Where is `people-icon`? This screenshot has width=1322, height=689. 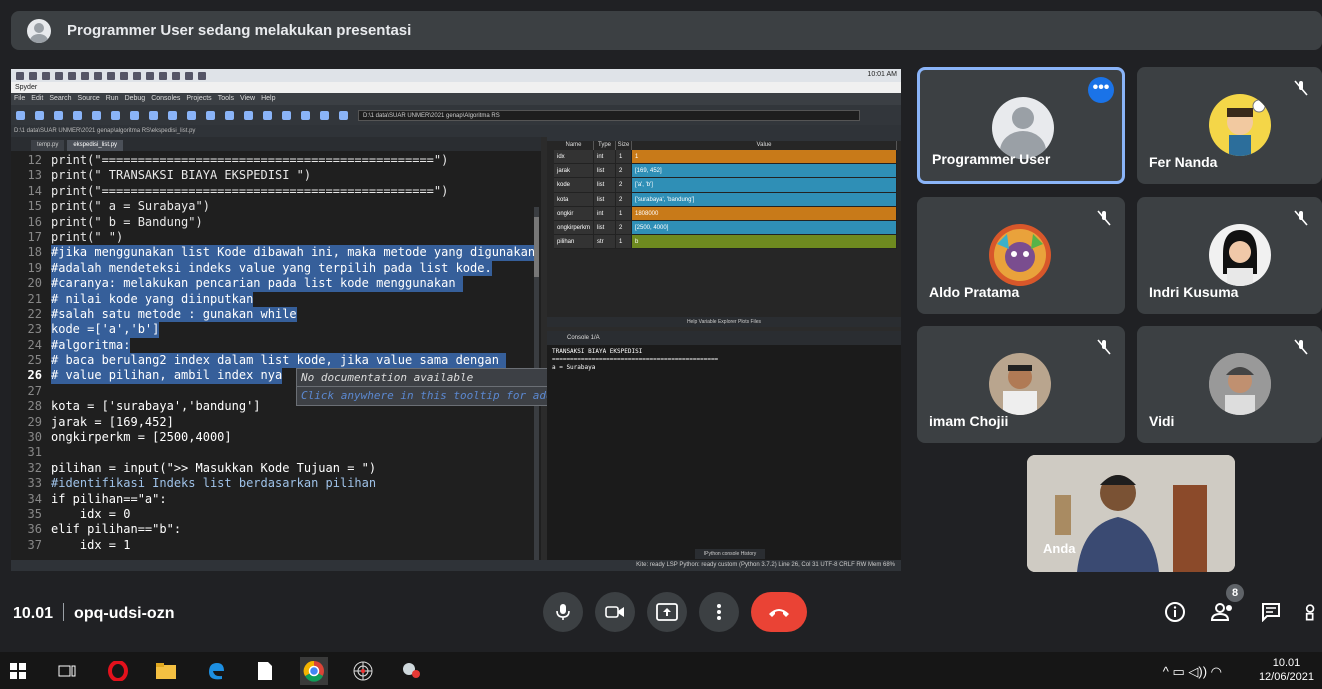
people-icon is located at coordinates (1221, 612).